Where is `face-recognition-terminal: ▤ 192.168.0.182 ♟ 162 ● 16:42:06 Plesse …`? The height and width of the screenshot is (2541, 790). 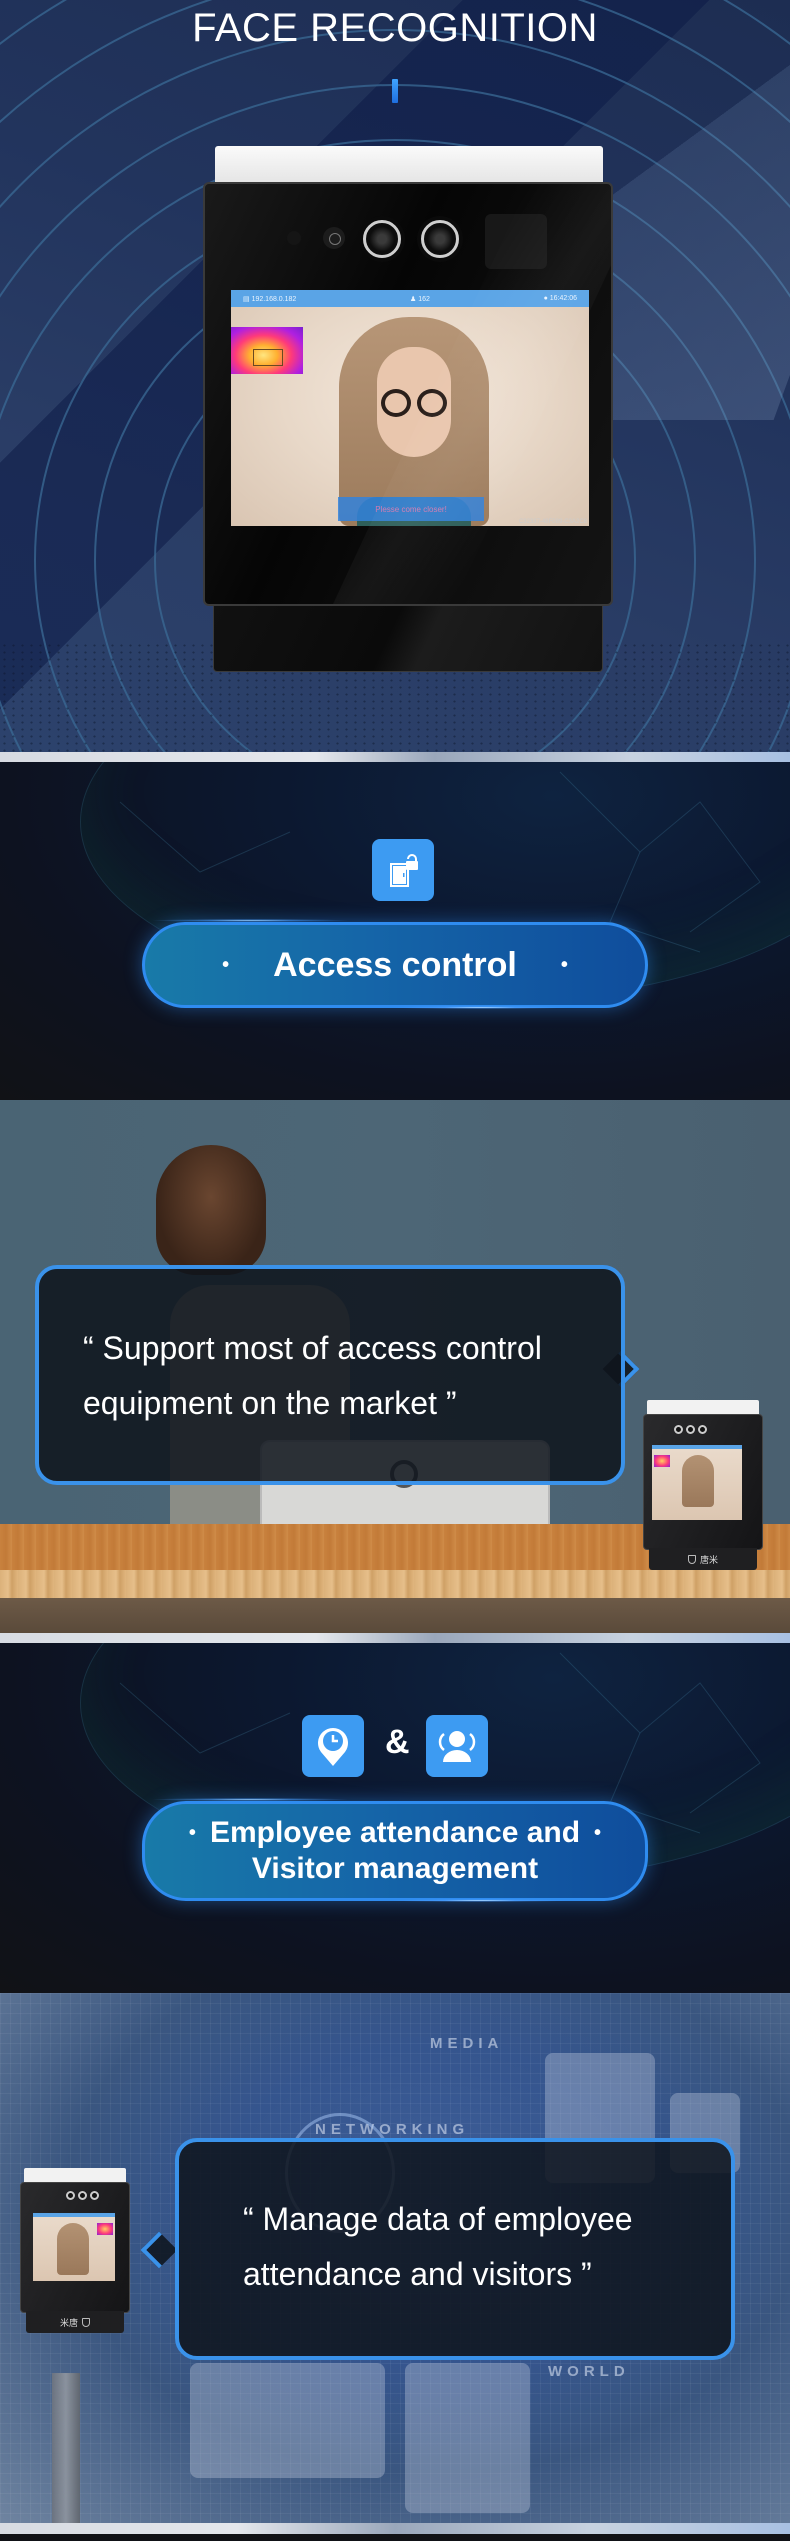 face-recognition-terminal: ▤ 192.168.0.182 ♟ 162 ● 16:42:06 Plesse … is located at coordinates (408, 411).